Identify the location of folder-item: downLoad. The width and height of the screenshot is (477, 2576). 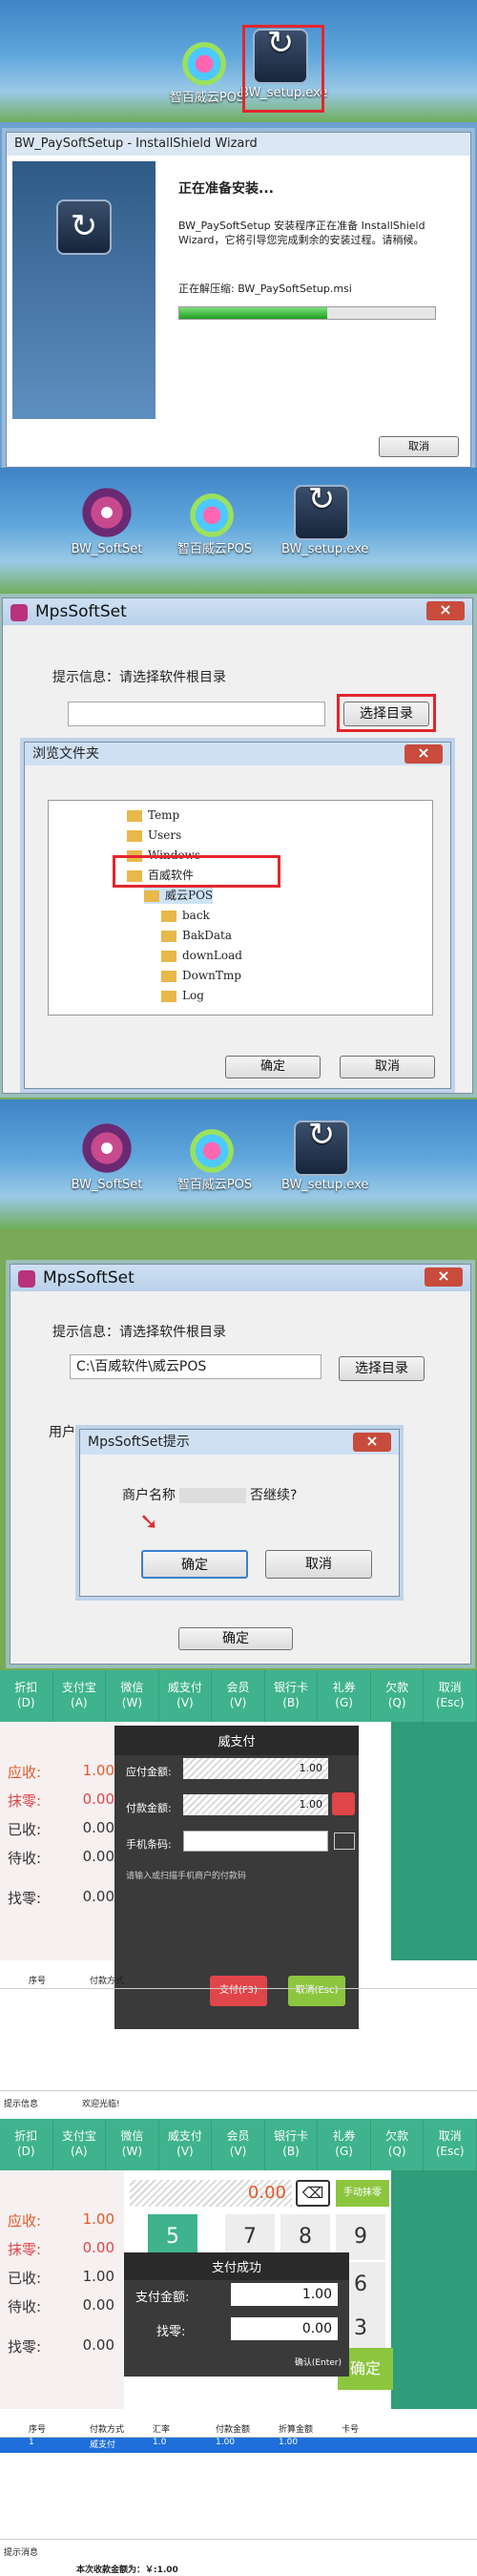
(201, 955).